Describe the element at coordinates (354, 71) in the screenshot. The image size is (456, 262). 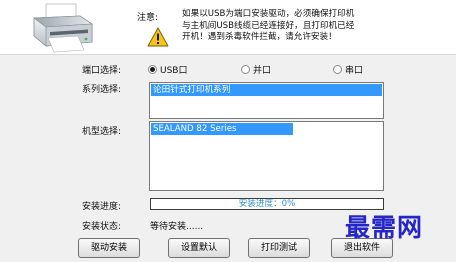
I see `radio-serial-label: 串口` at that location.